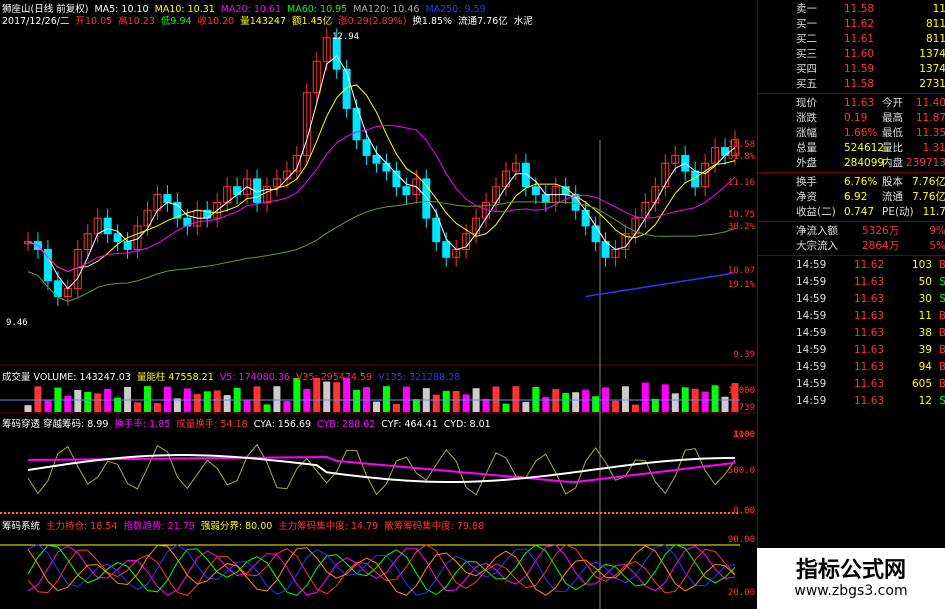 Image resolution: width=945 pixels, height=609 pixels. I want to click on quote-value: 11.35, so click(930, 133).